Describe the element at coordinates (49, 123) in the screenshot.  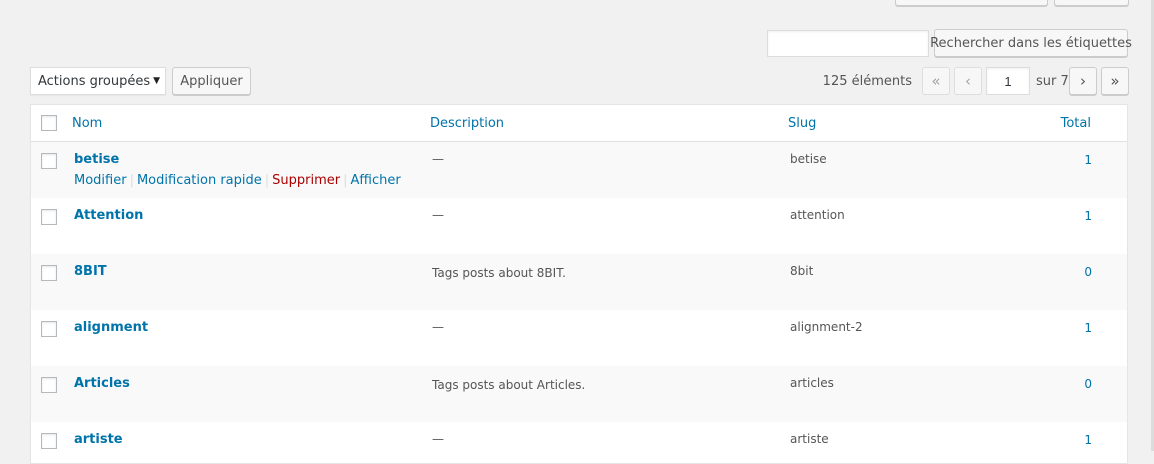
I see `select-all-checkbox` at that location.